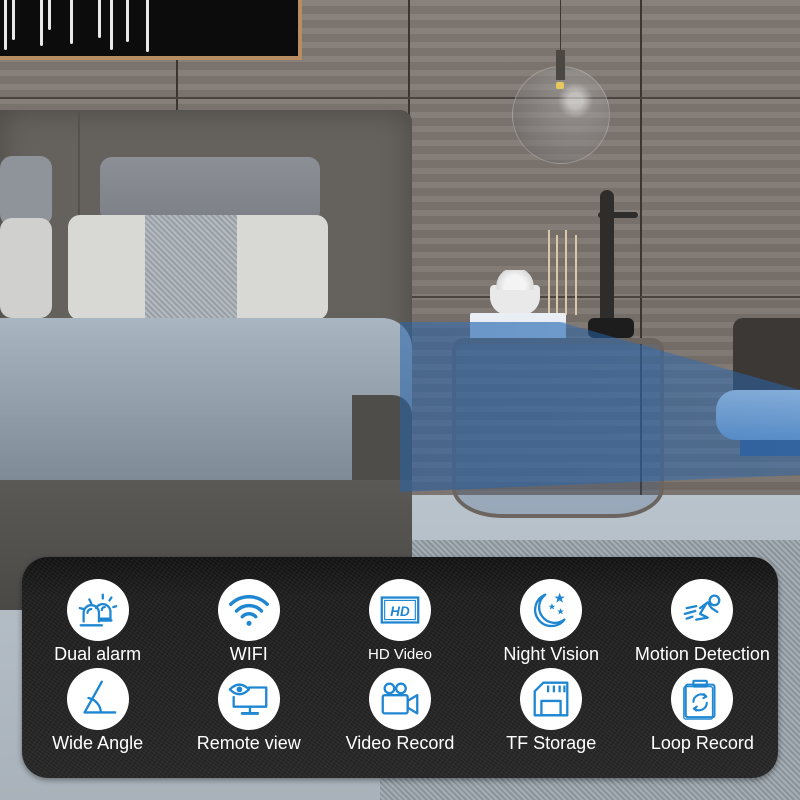 This screenshot has width=800, height=800. What do you see at coordinates (702, 742) in the screenshot?
I see `feature-label: Loop Record` at bounding box center [702, 742].